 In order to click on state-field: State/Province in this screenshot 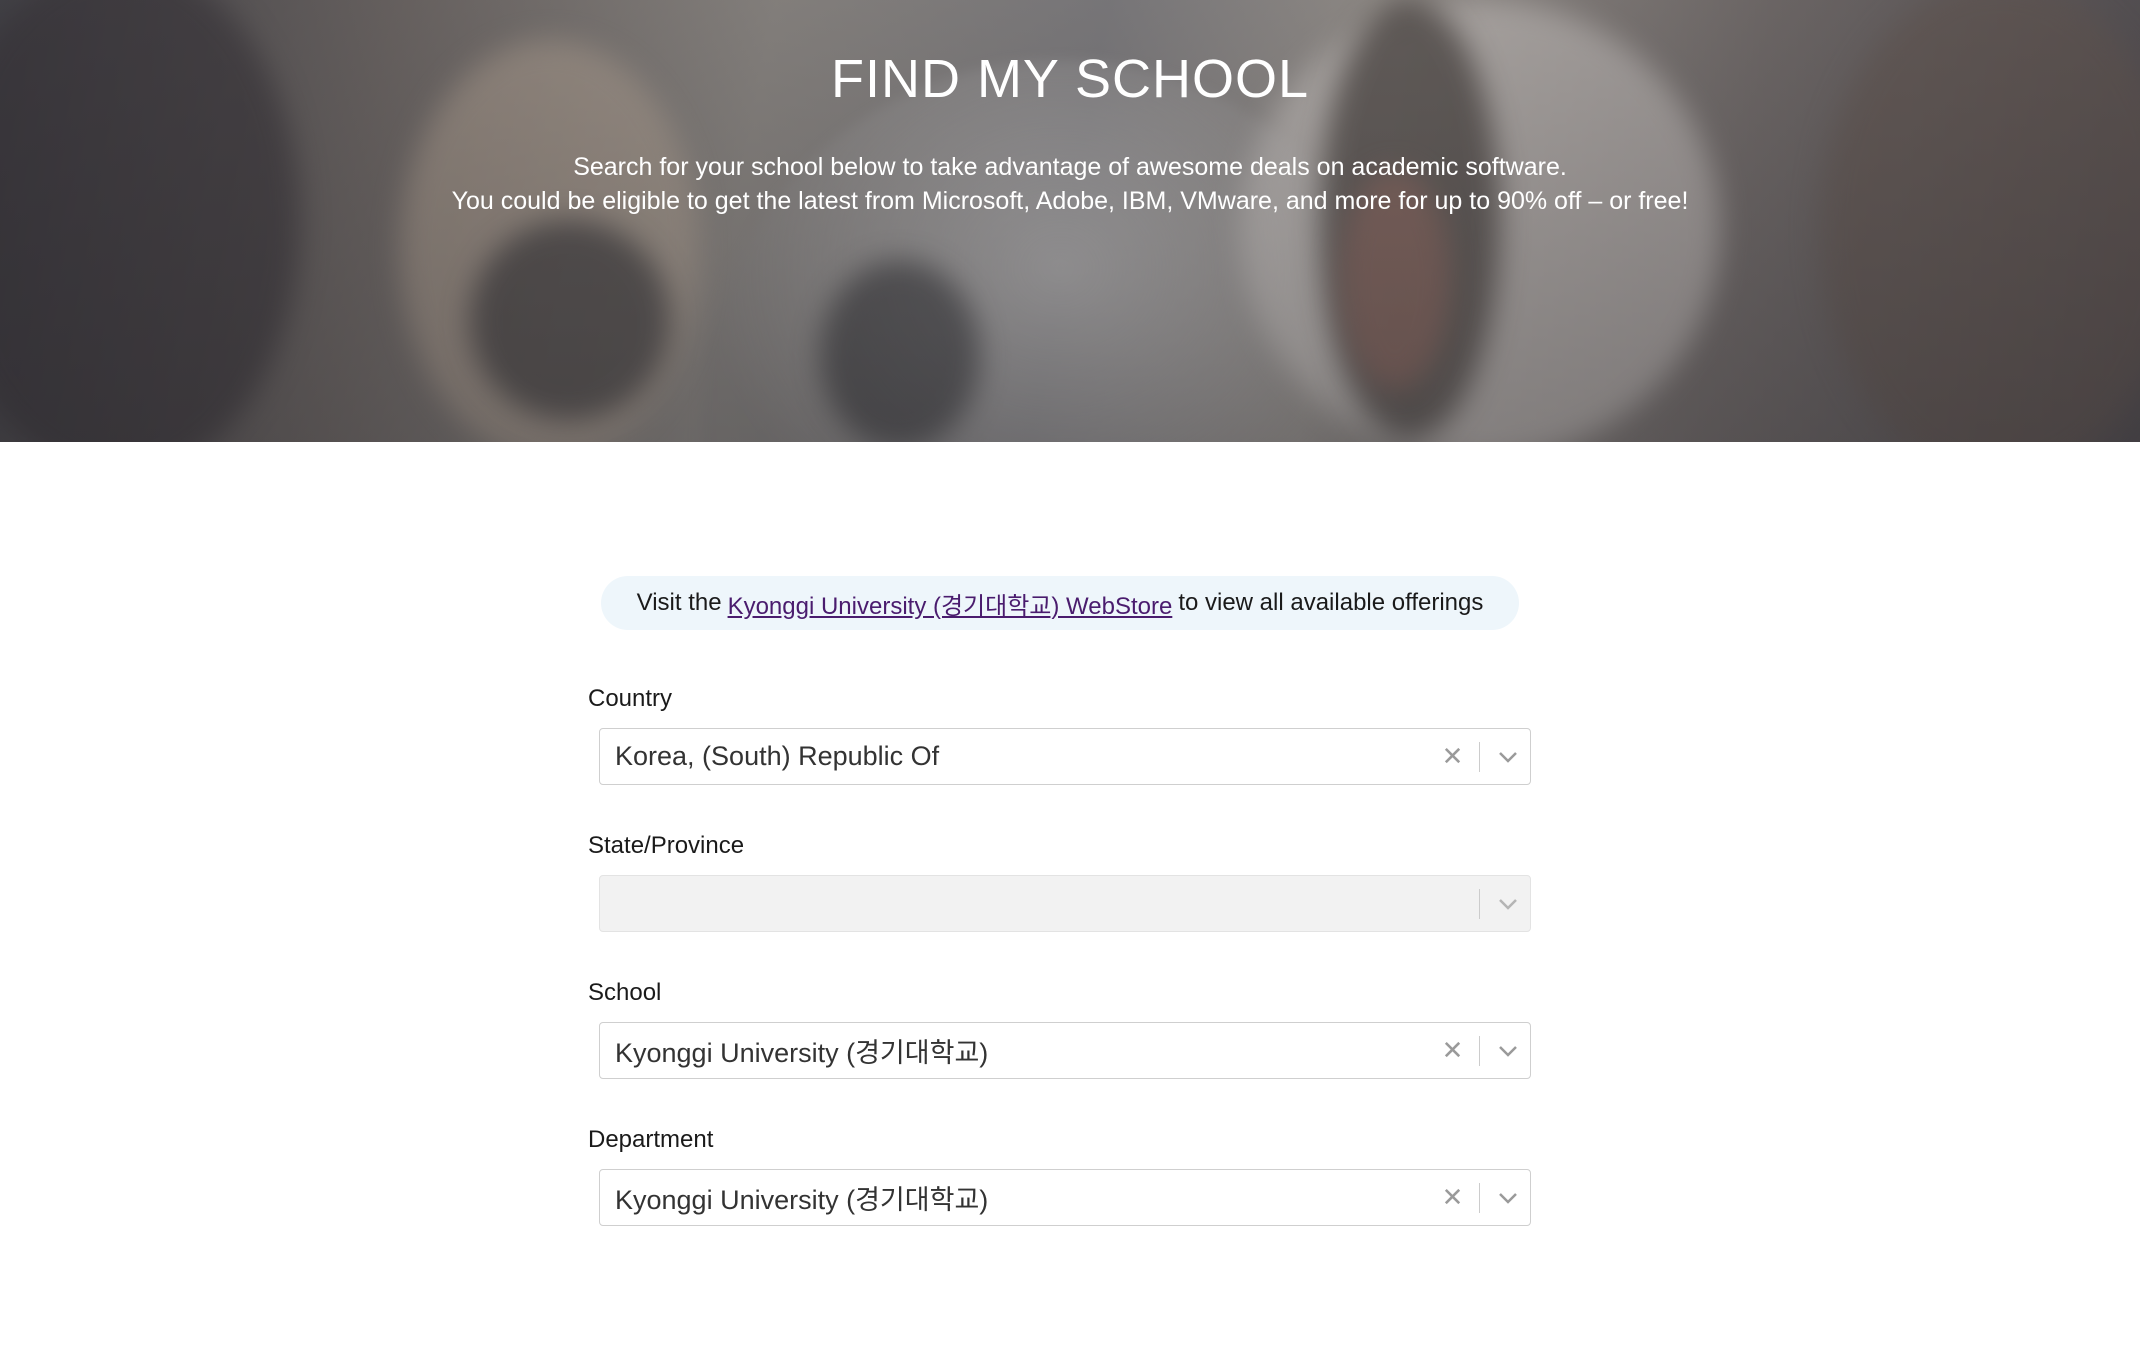, I will do `click(1060, 880)`.